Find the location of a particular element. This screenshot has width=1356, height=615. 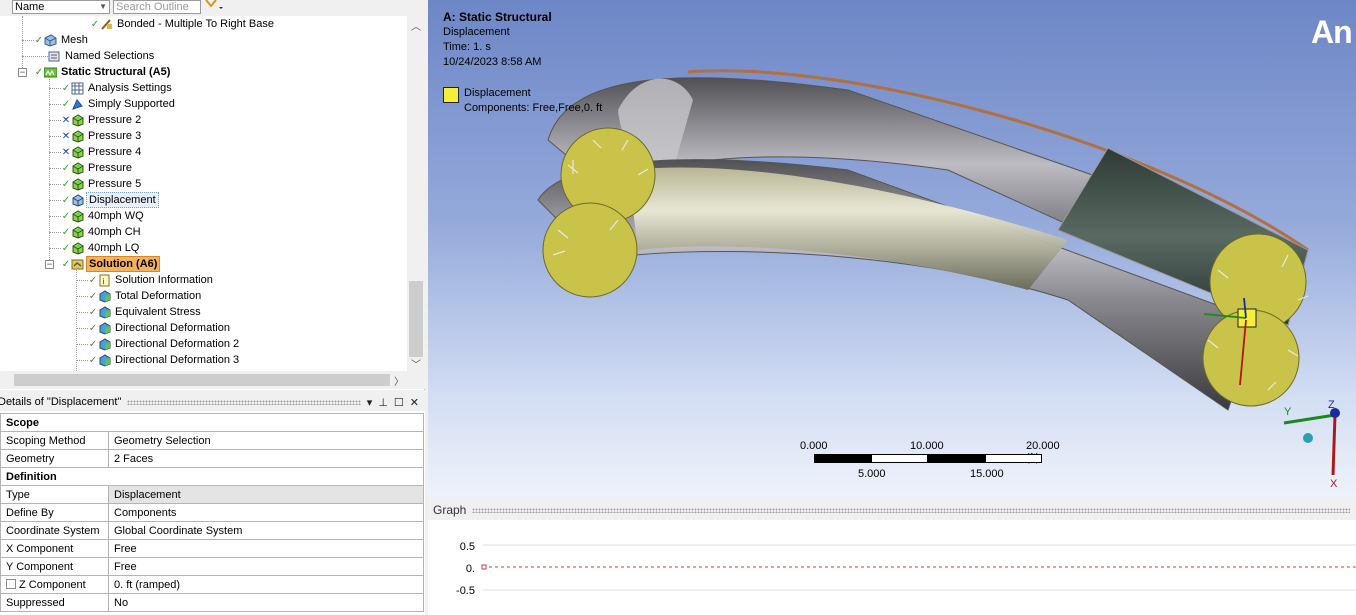

maximize-icon: ☐ is located at coordinates (399, 402).